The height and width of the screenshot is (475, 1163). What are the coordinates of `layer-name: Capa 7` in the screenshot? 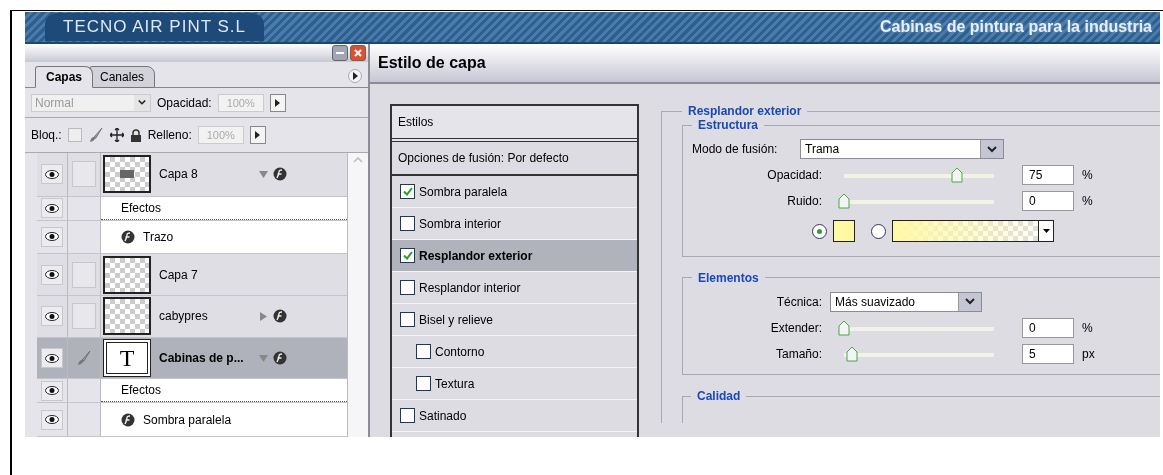 It's located at (179, 274).